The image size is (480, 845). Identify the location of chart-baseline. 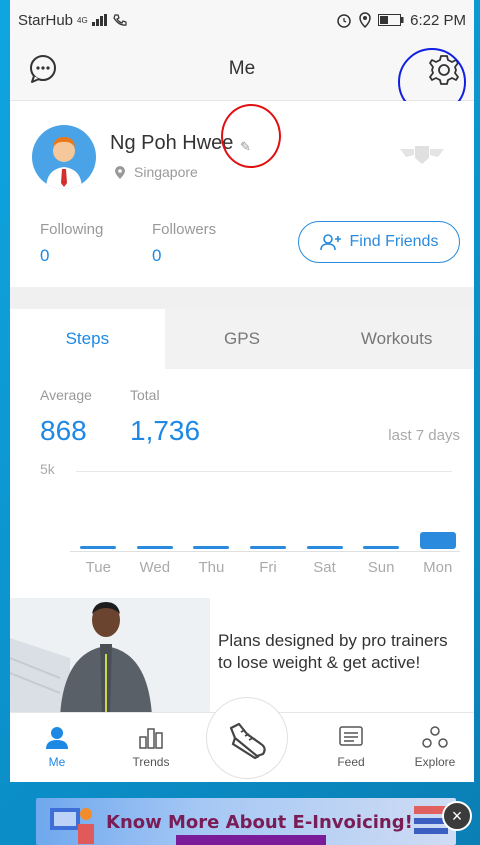
(265, 551).